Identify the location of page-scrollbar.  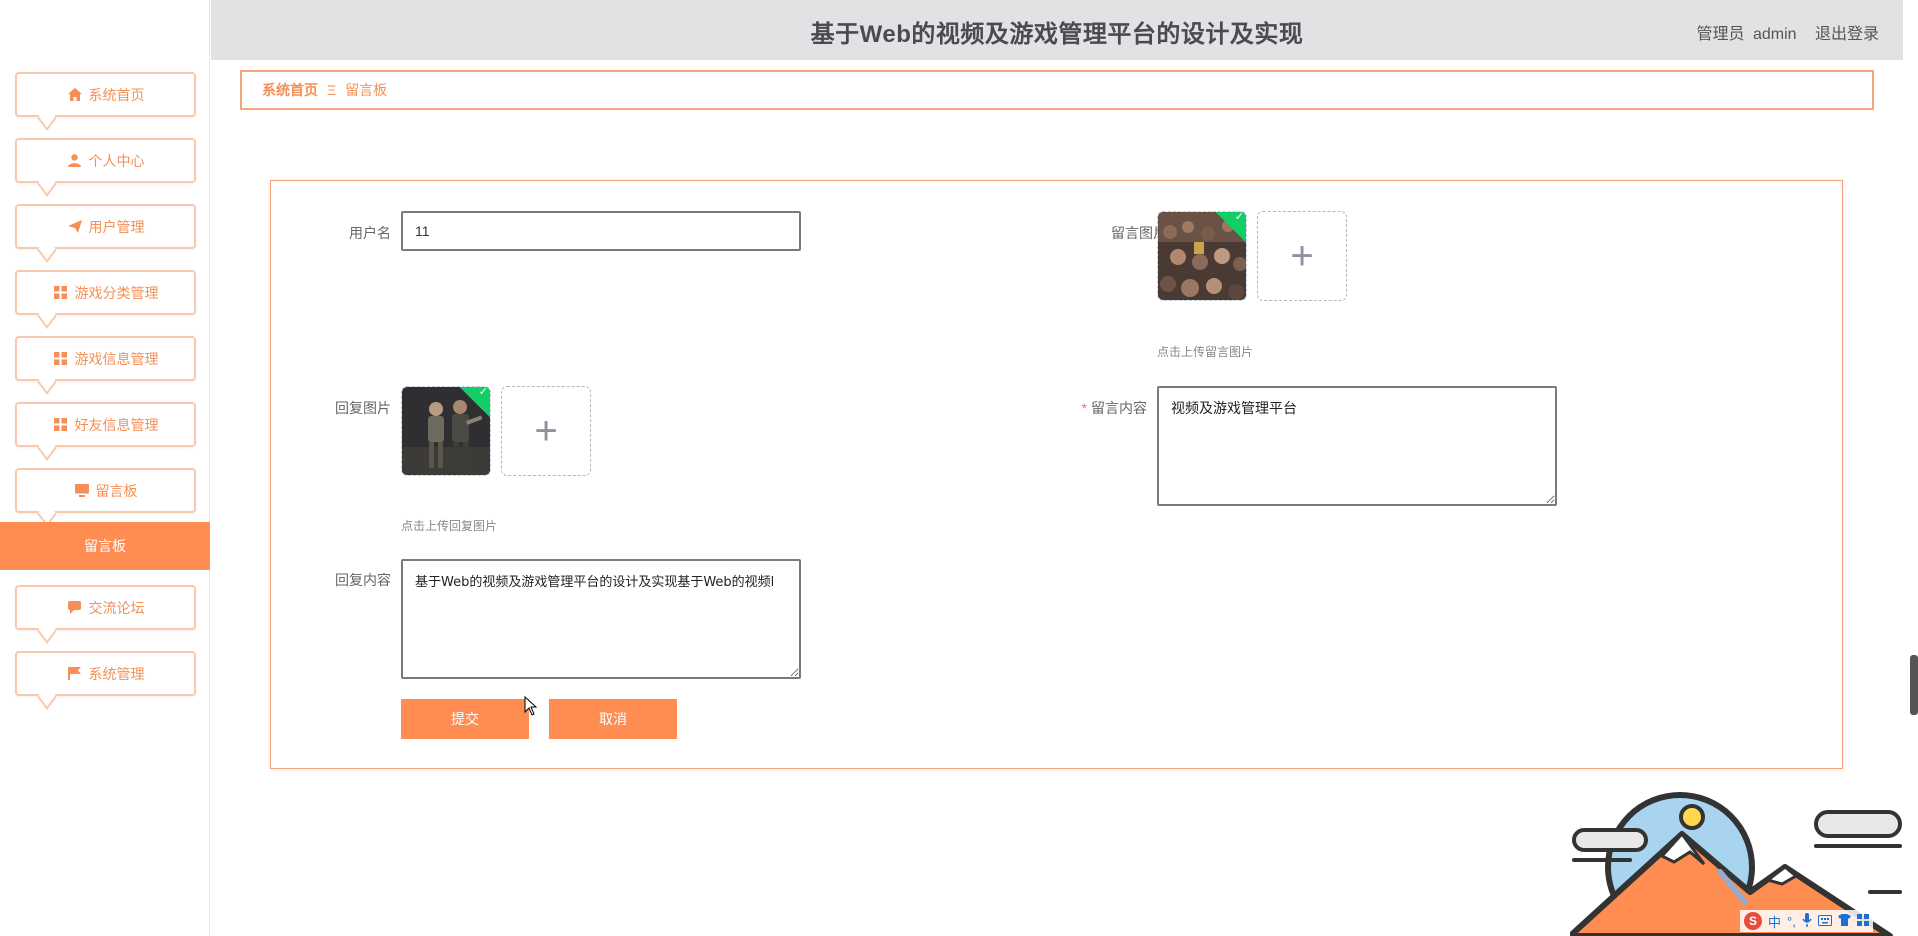
(1914, 685).